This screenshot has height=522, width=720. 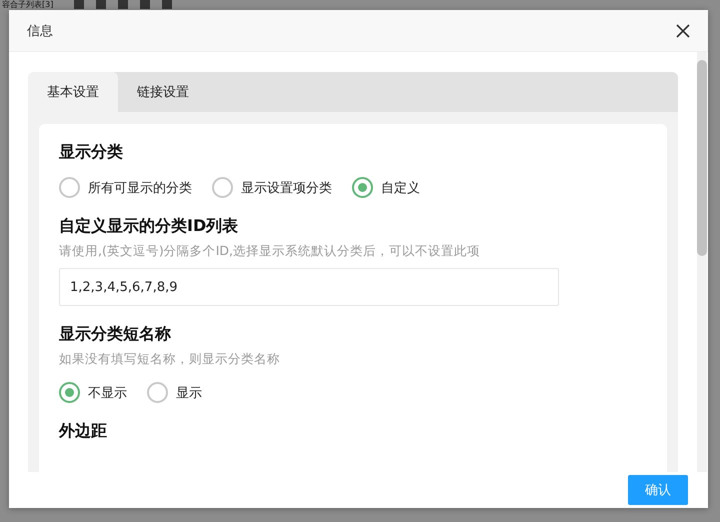 I want to click on radio-option: 自定义, so click(x=386, y=187).